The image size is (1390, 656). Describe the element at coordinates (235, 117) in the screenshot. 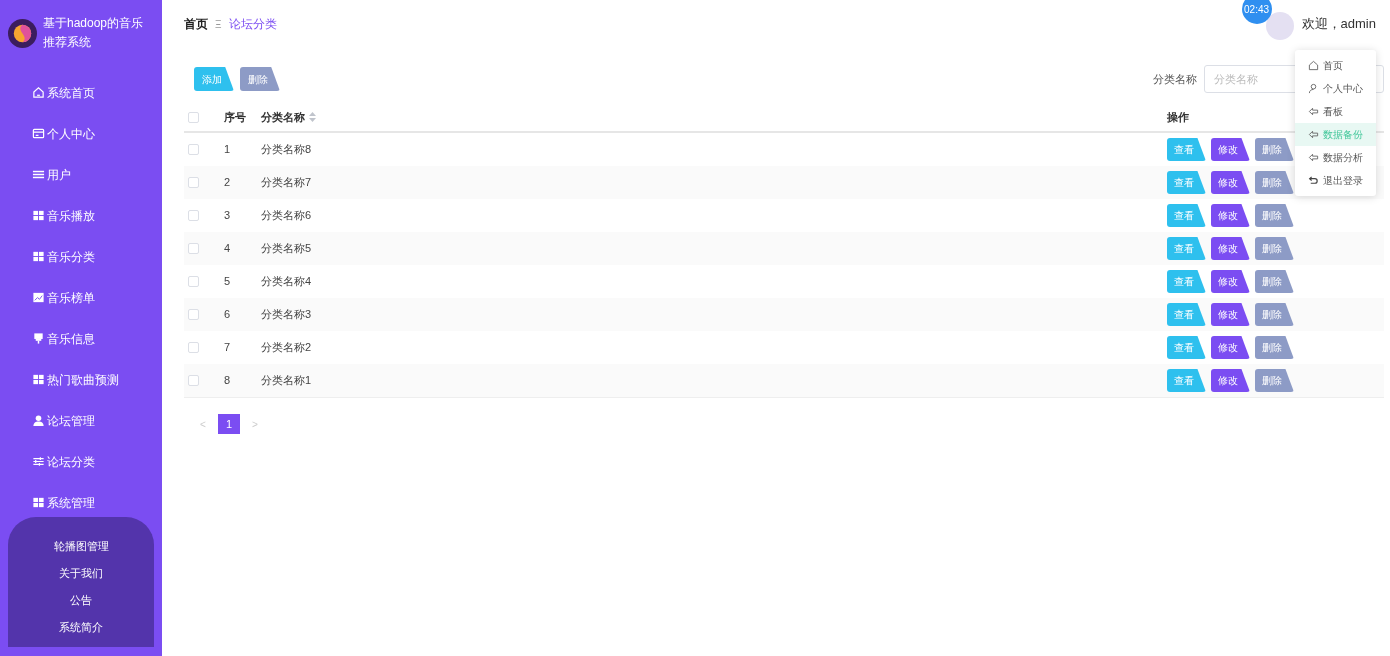

I see `column-header: 序号` at that location.